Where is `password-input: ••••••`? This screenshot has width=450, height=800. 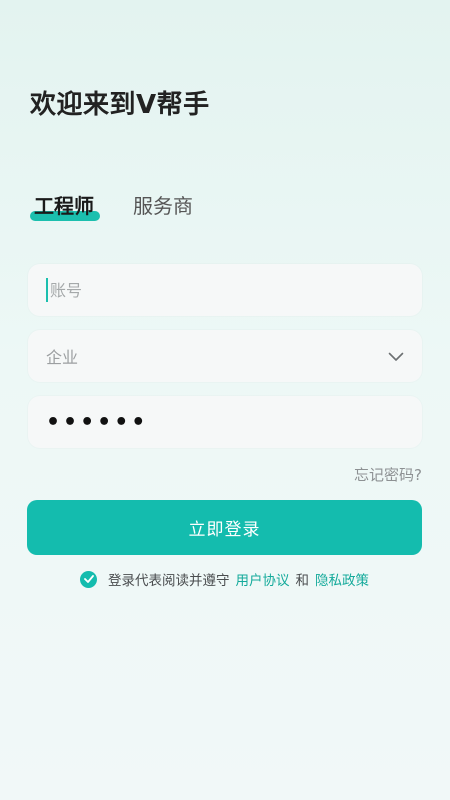
password-input: •••••• is located at coordinates (97, 422).